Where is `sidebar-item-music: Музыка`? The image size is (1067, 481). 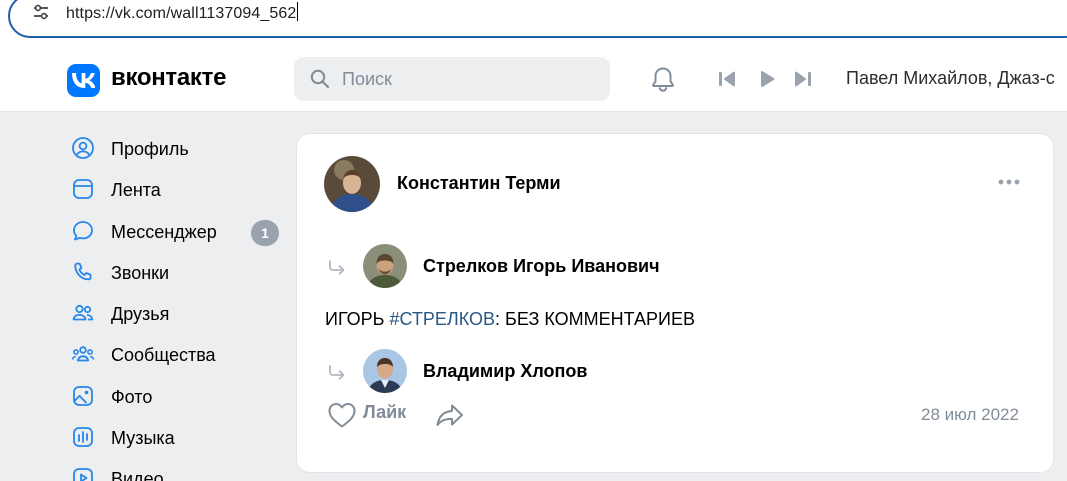 sidebar-item-music: Музыка is located at coordinates (176, 437).